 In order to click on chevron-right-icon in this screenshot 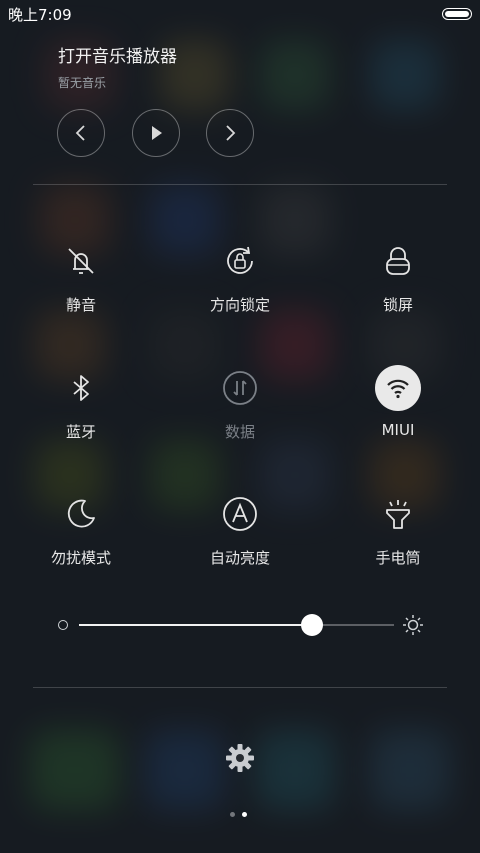, I will do `click(231, 133)`.